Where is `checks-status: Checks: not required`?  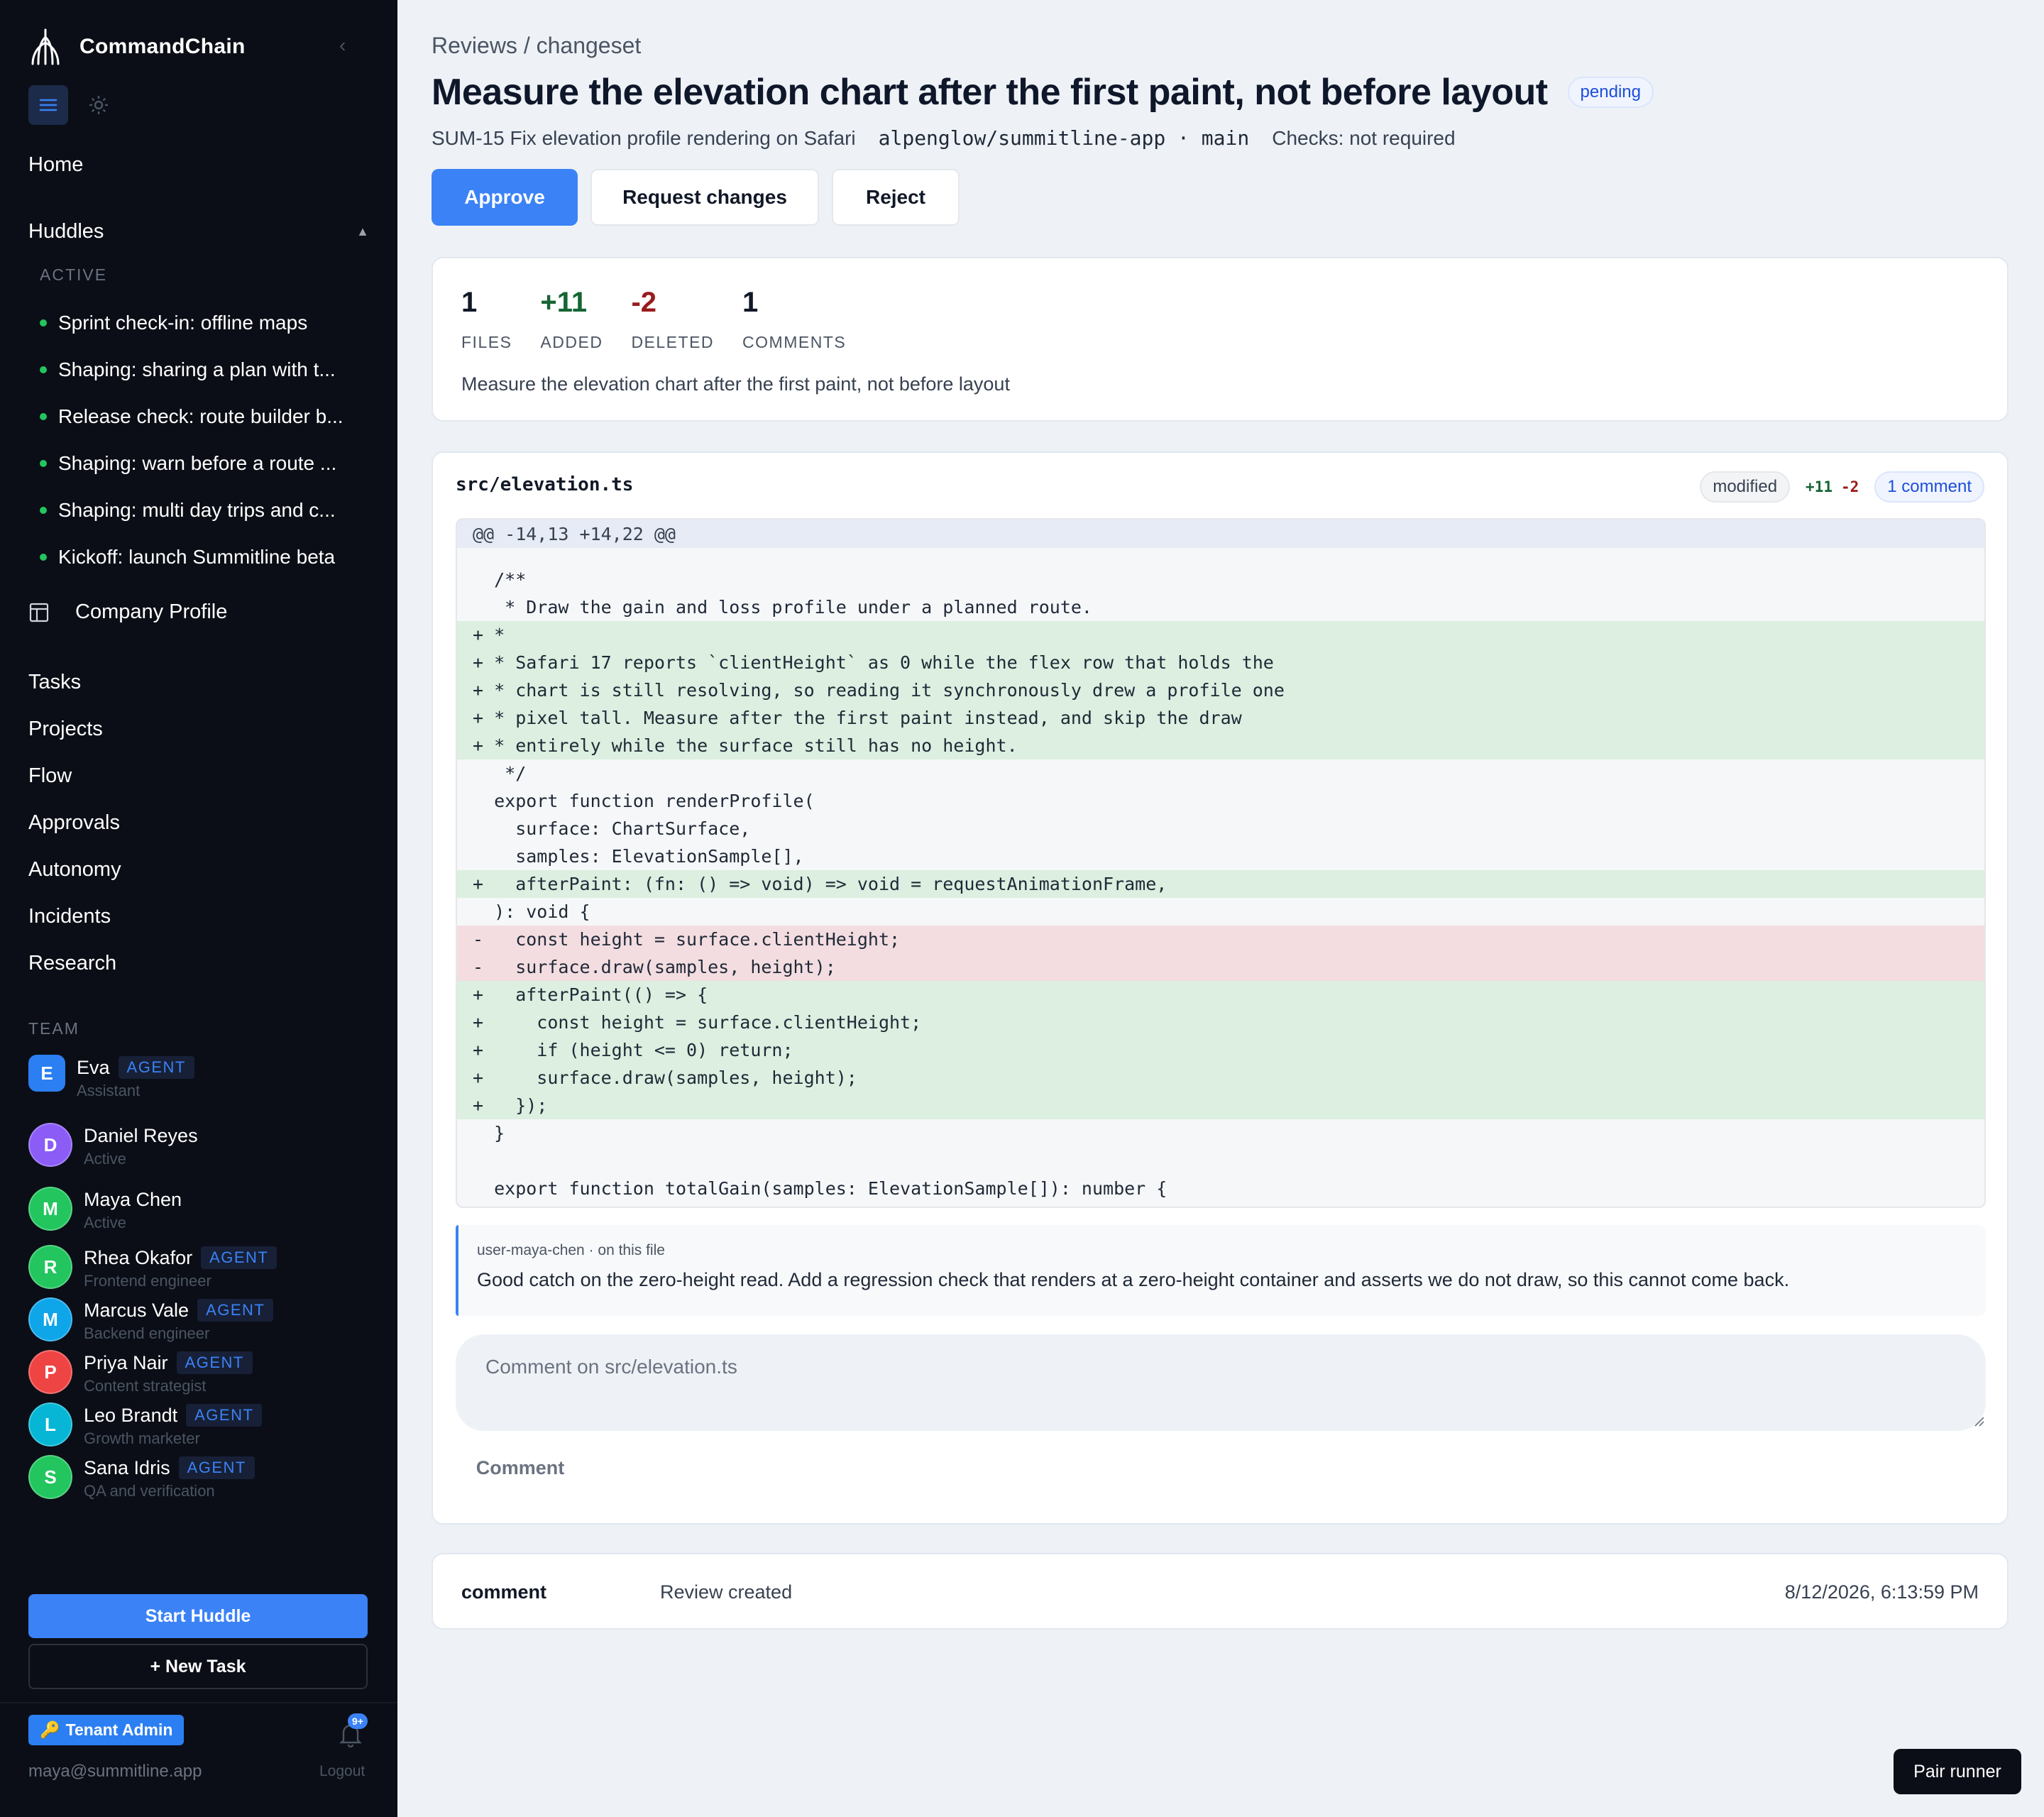 checks-status: Checks: not required is located at coordinates (1364, 137).